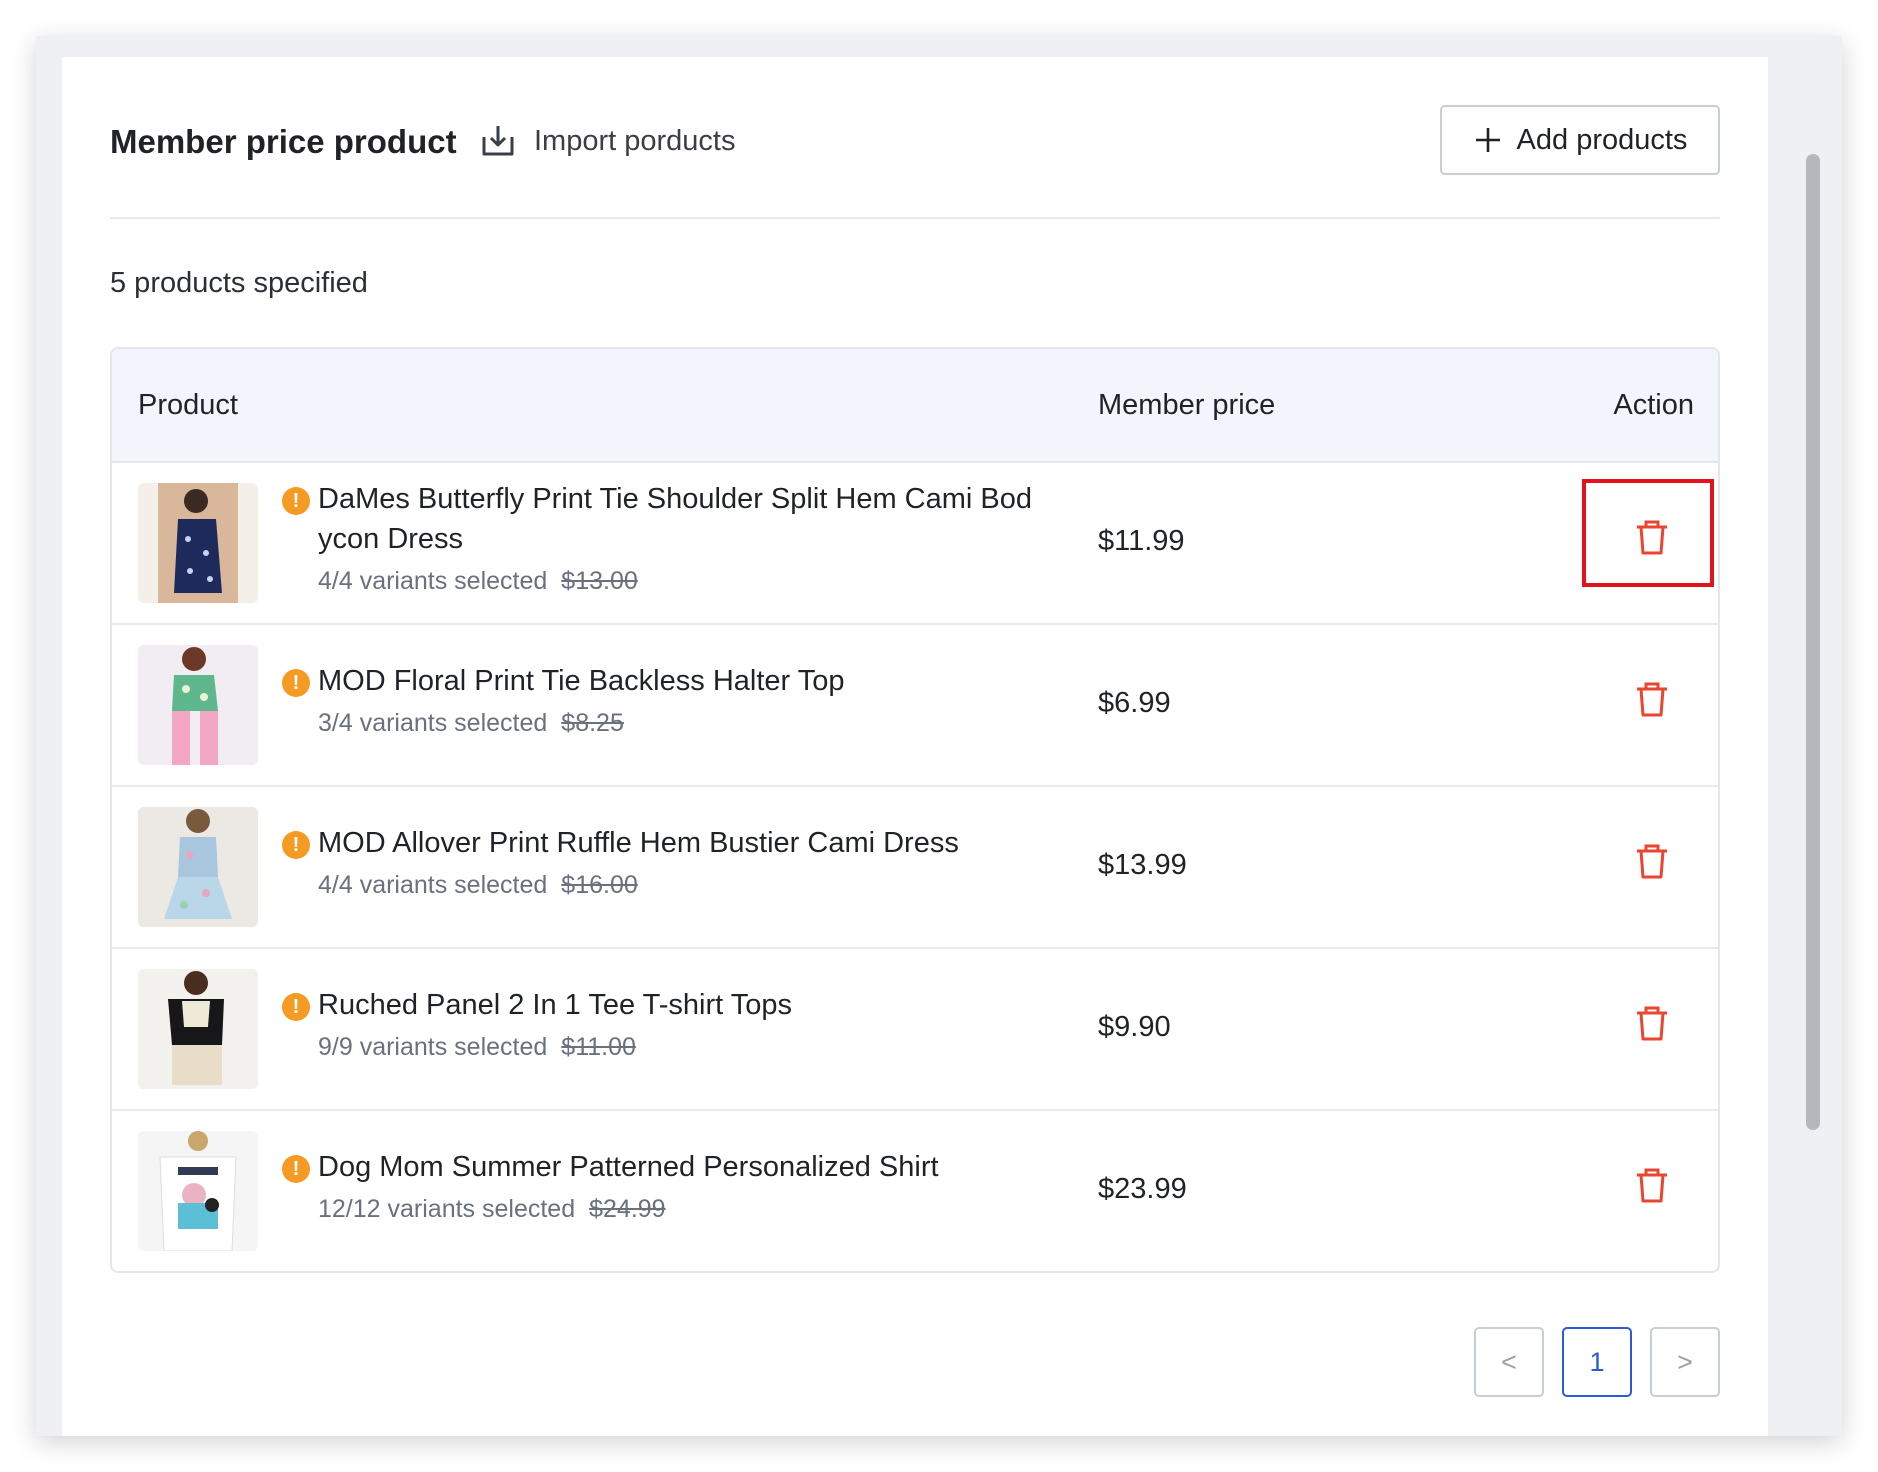  I want to click on original-price: $13.00, so click(599, 581).